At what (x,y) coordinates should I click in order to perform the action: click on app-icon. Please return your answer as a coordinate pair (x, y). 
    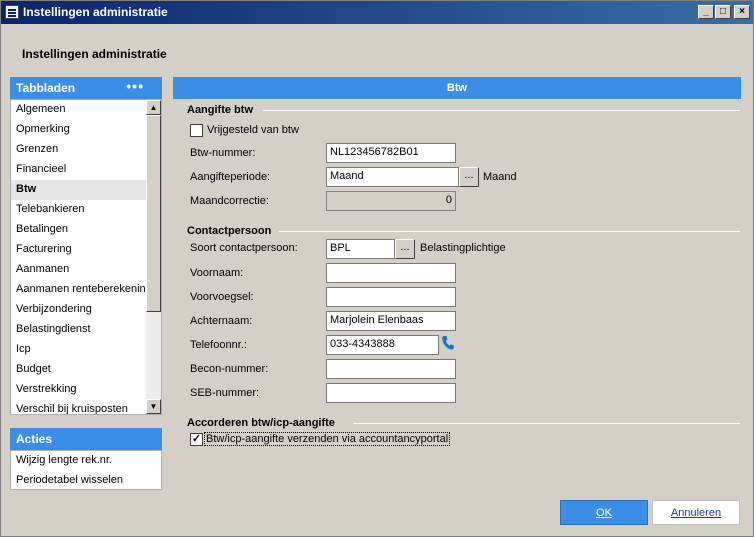
    Looking at the image, I should click on (12, 12).